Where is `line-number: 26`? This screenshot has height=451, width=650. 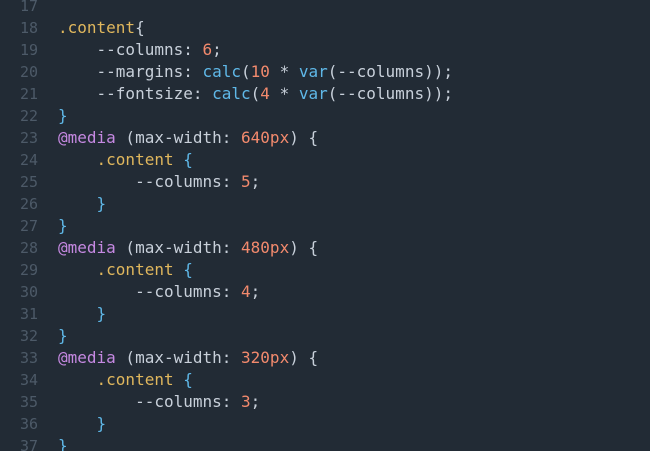 line-number: 26 is located at coordinates (28, 204).